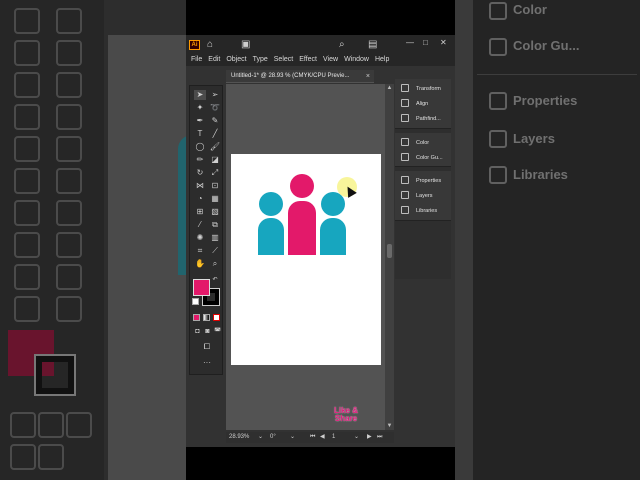 The width and height of the screenshot is (640, 480). Describe the element at coordinates (215, 238) in the screenshot. I see `column-graph-tool-icon: ▥` at that location.